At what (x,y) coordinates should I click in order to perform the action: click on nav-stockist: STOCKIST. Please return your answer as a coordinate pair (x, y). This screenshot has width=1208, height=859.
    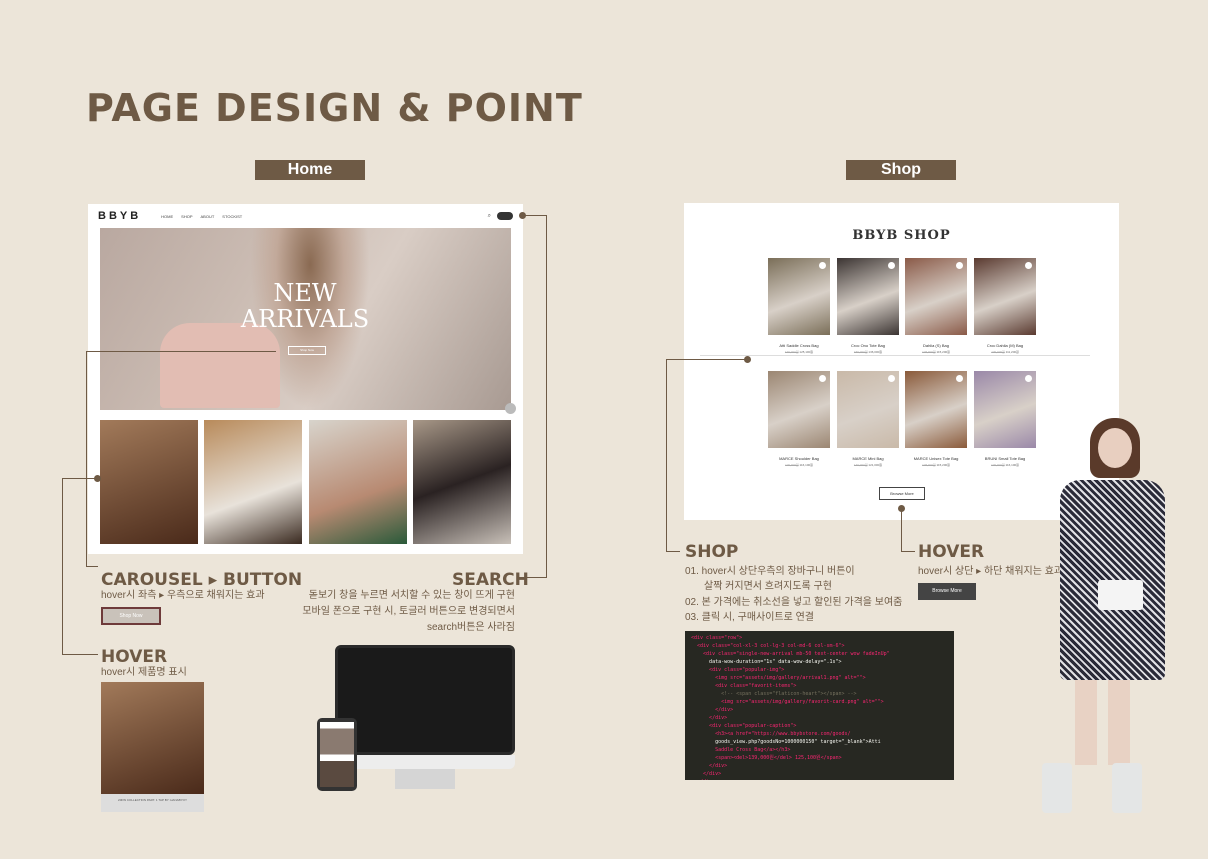
    Looking at the image, I should click on (232, 216).